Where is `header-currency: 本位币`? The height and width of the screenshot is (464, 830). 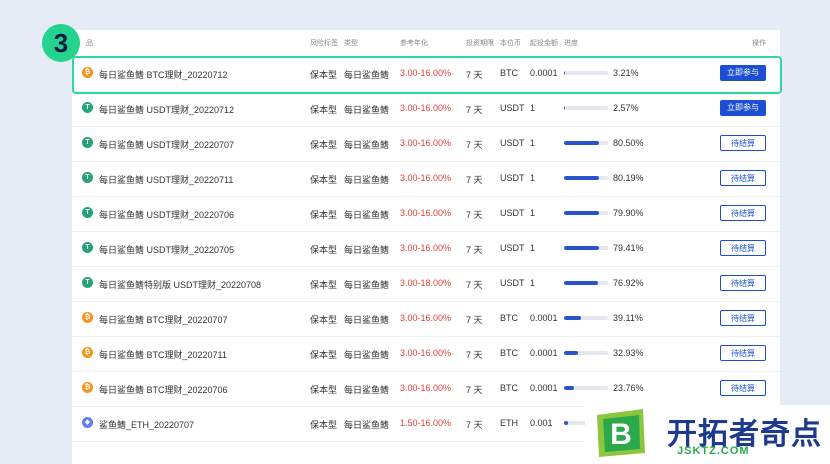
header-currency: 本位币 is located at coordinates (510, 43).